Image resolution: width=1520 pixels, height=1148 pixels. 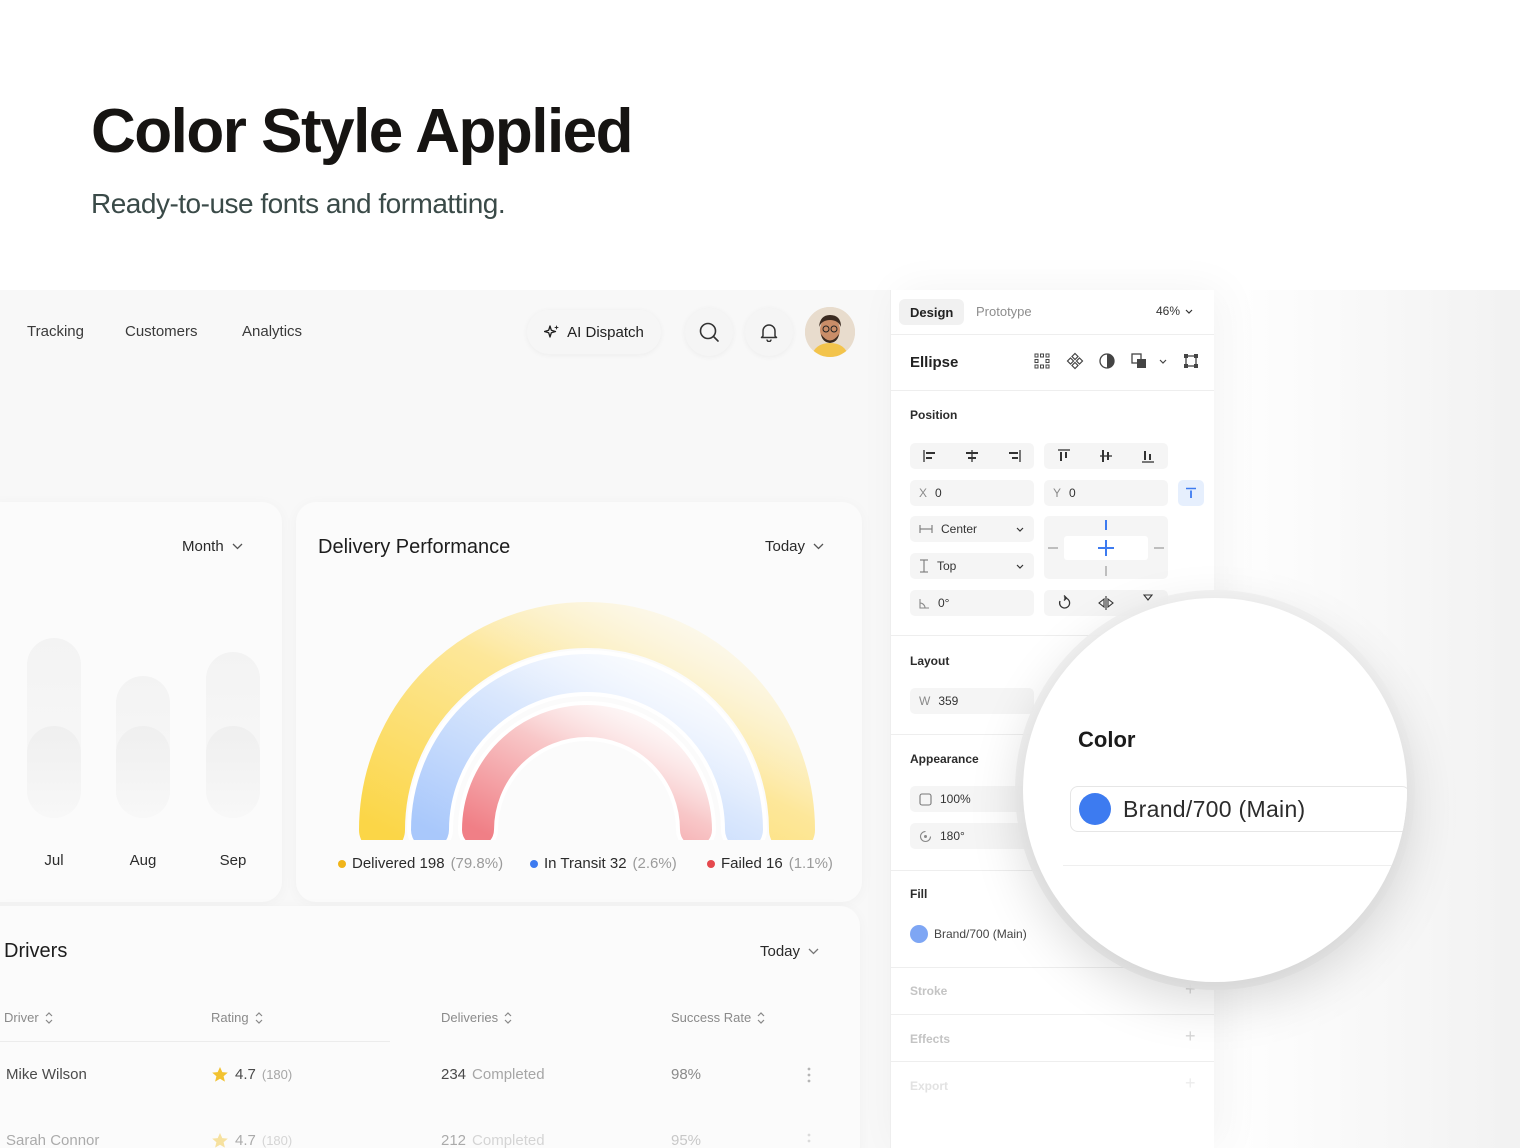 What do you see at coordinates (233, 860) in the screenshot?
I see `month-label-sep: Sep` at bounding box center [233, 860].